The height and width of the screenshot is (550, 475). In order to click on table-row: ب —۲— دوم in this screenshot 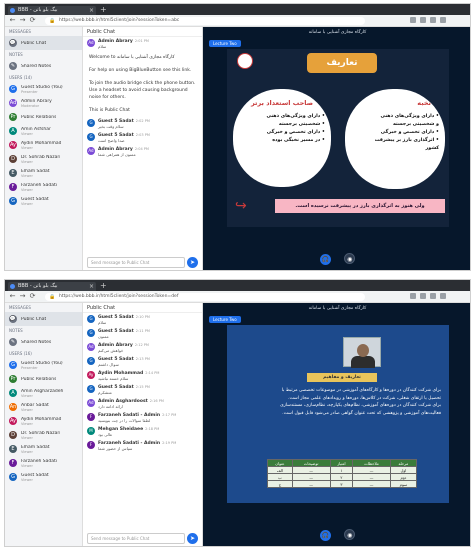, I will do `click(342, 477)`.